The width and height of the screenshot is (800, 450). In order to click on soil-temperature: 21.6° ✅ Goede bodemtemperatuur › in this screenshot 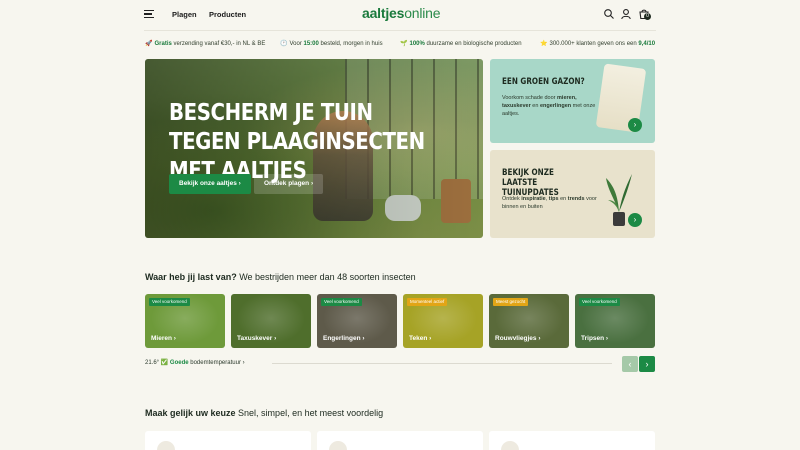, I will do `click(195, 362)`.